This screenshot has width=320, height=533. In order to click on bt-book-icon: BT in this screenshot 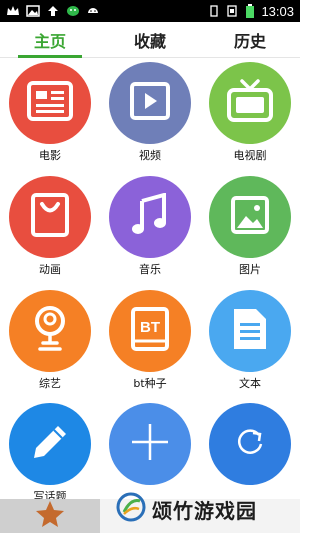, I will do `click(150, 331)`.